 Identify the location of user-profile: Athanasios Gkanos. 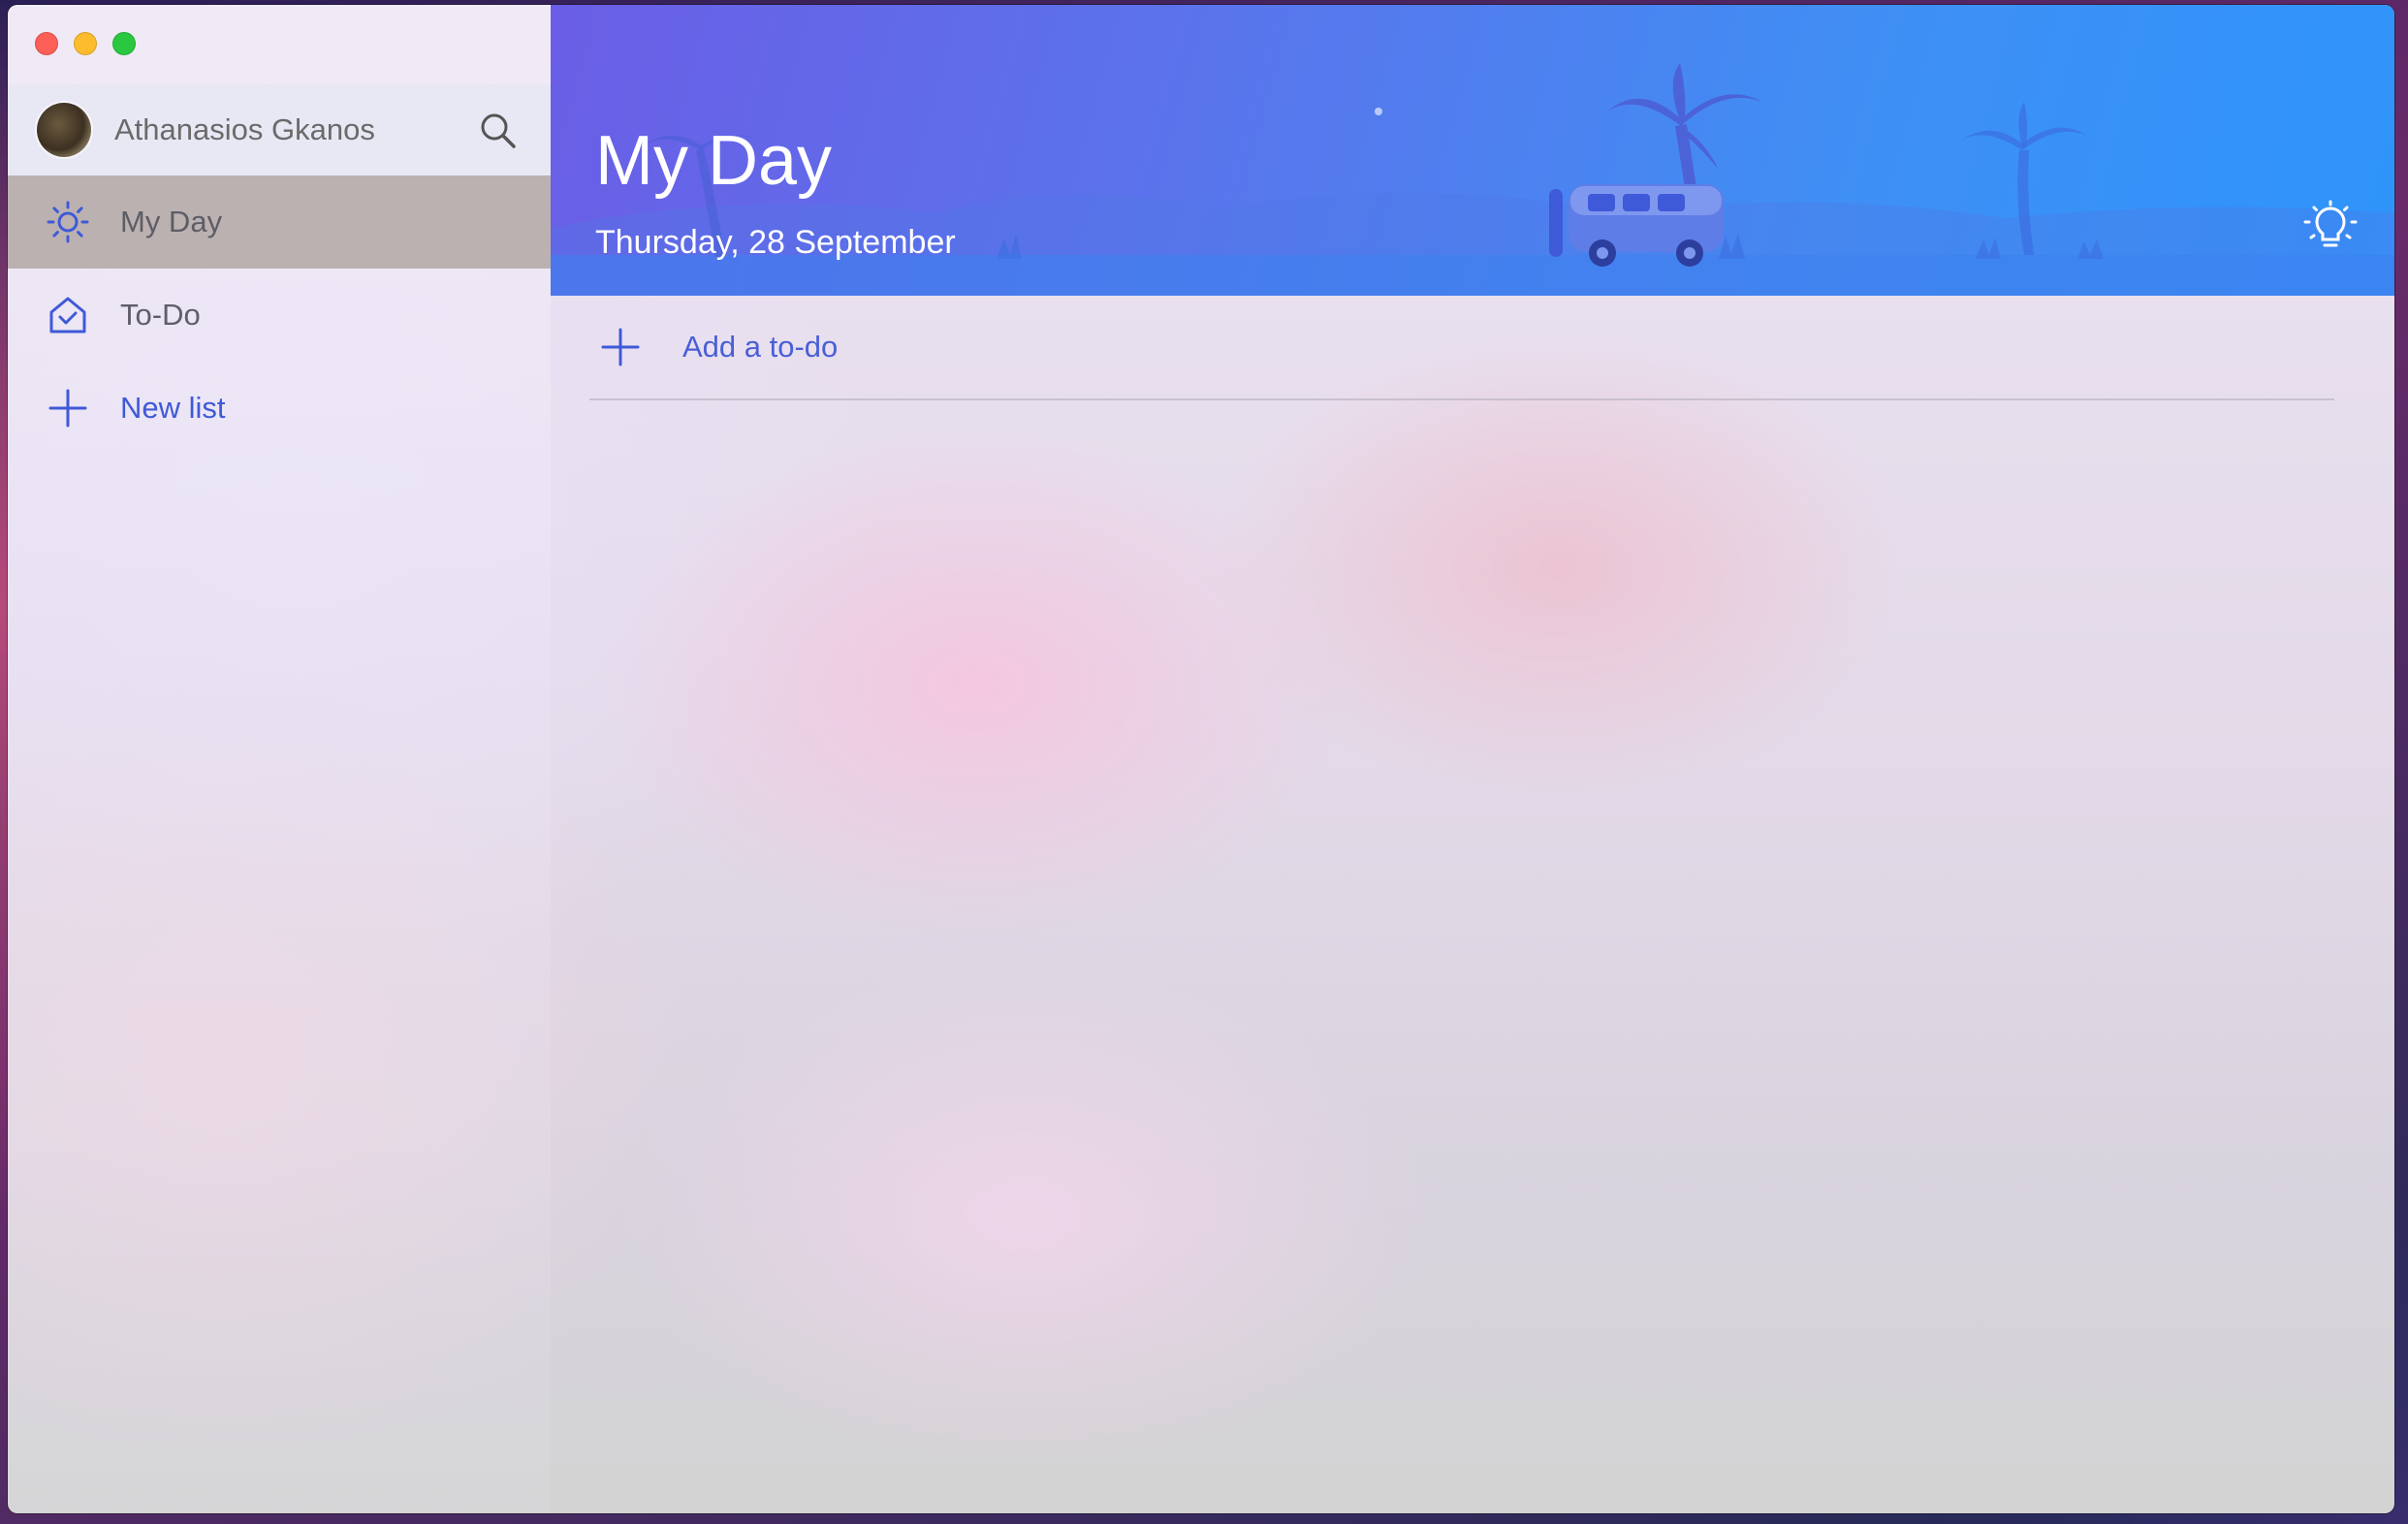
(279, 129).